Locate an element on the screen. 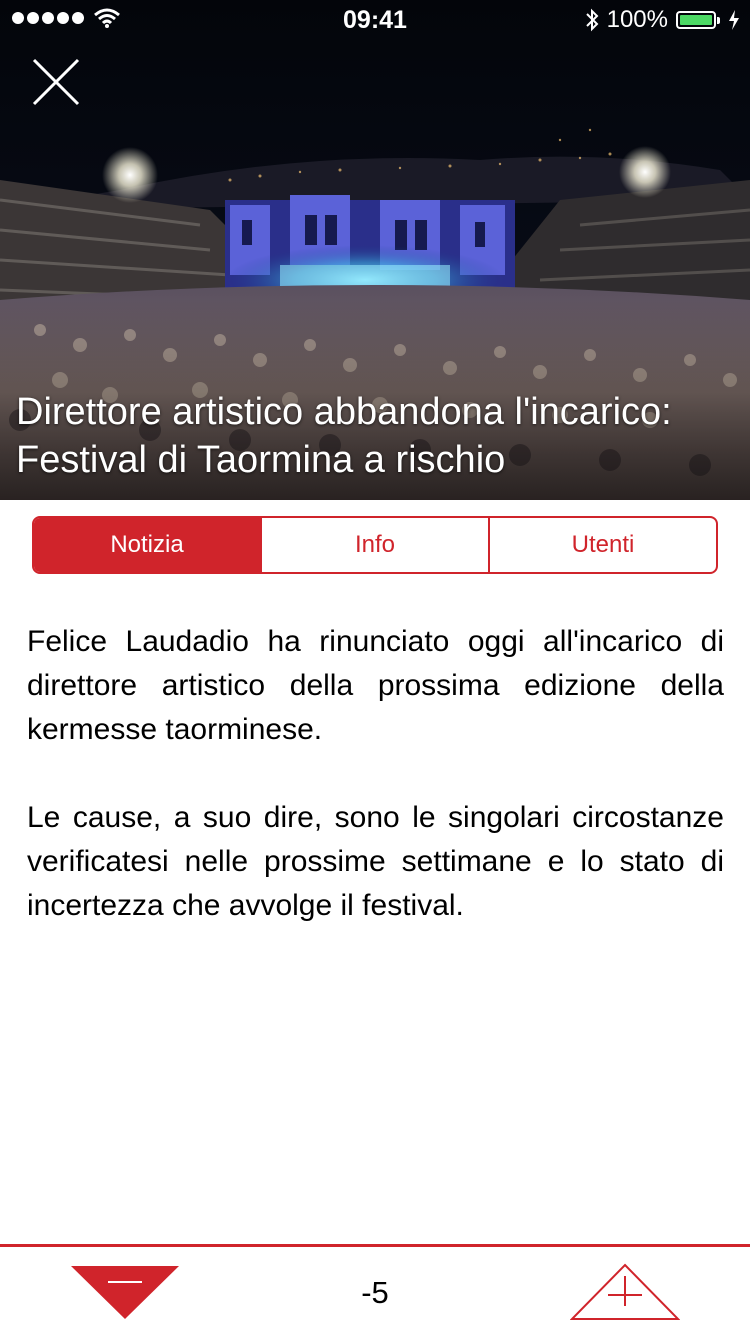 The width and height of the screenshot is (750, 1334). battery-icon is located at coordinates (698, 20).